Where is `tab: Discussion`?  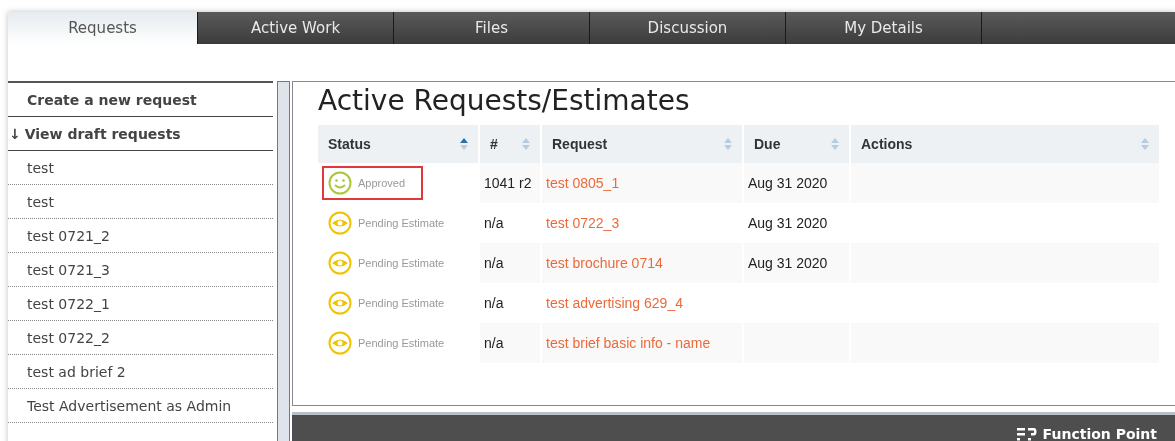 tab: Discussion is located at coordinates (688, 28).